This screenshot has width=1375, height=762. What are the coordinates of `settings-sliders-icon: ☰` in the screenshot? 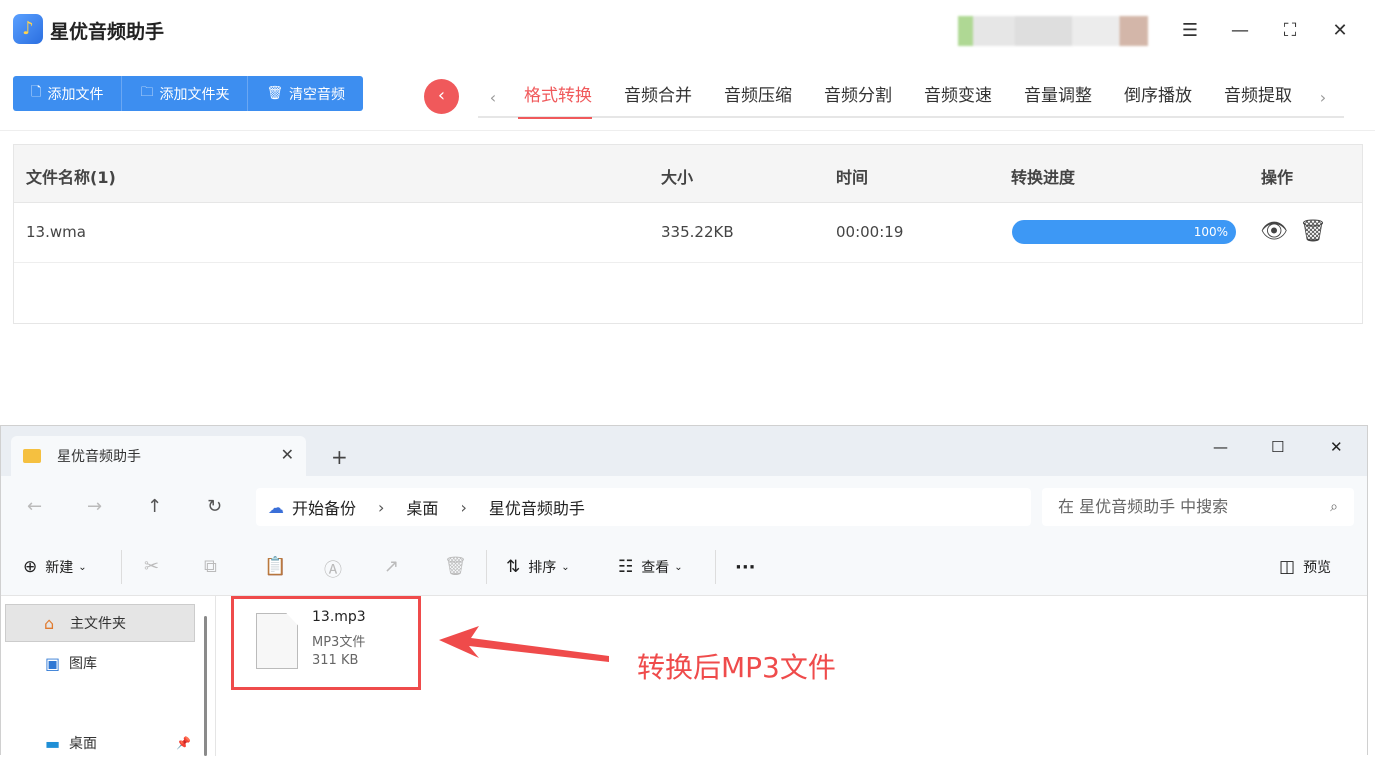 It's located at (1190, 31).